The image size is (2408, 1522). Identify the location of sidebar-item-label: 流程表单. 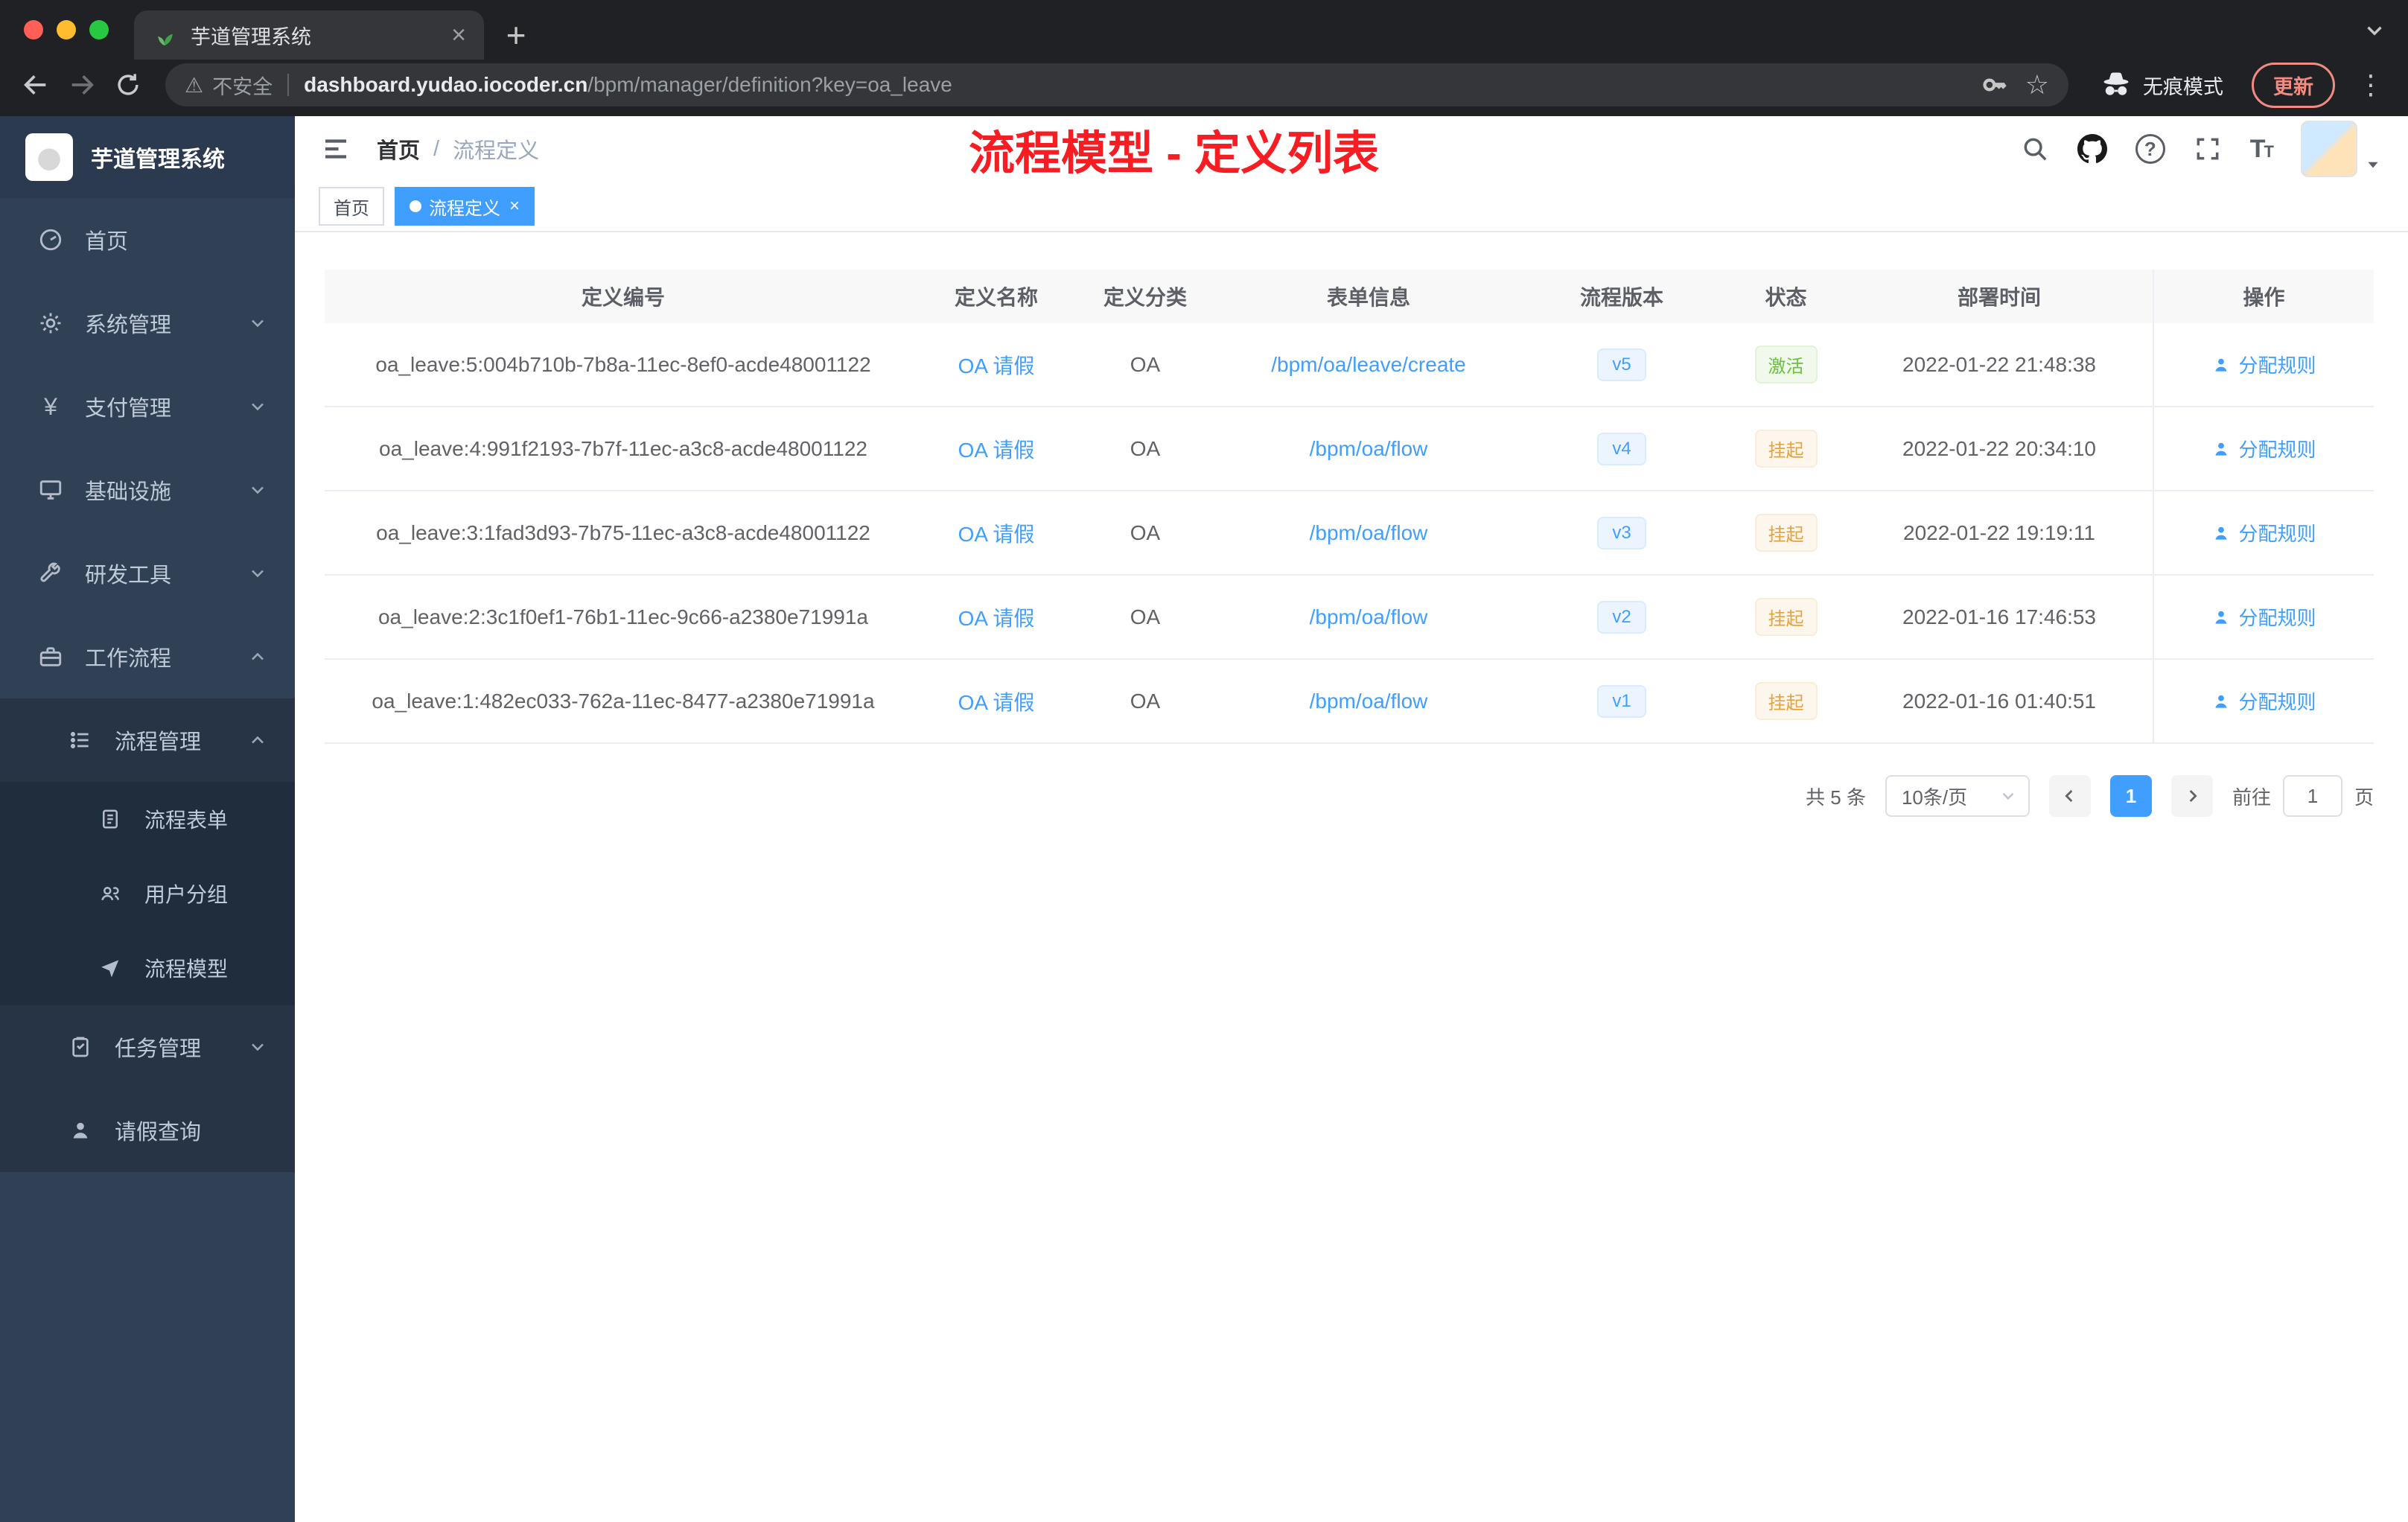
(186, 820).